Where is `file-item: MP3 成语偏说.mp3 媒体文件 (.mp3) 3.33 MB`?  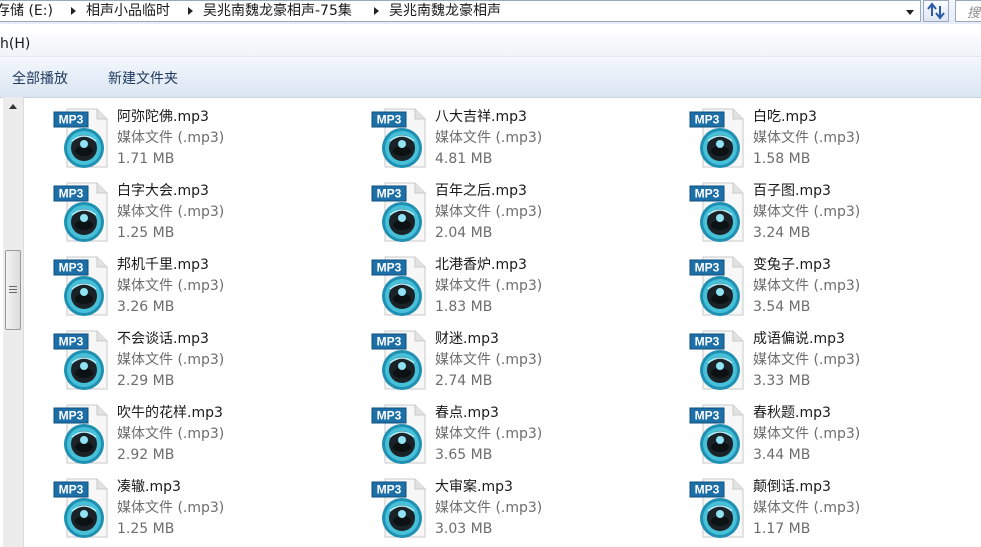 file-item: MP3 成语偏说.mp3 媒体文件 (.mp3) 3.33 MB is located at coordinates (835, 362).